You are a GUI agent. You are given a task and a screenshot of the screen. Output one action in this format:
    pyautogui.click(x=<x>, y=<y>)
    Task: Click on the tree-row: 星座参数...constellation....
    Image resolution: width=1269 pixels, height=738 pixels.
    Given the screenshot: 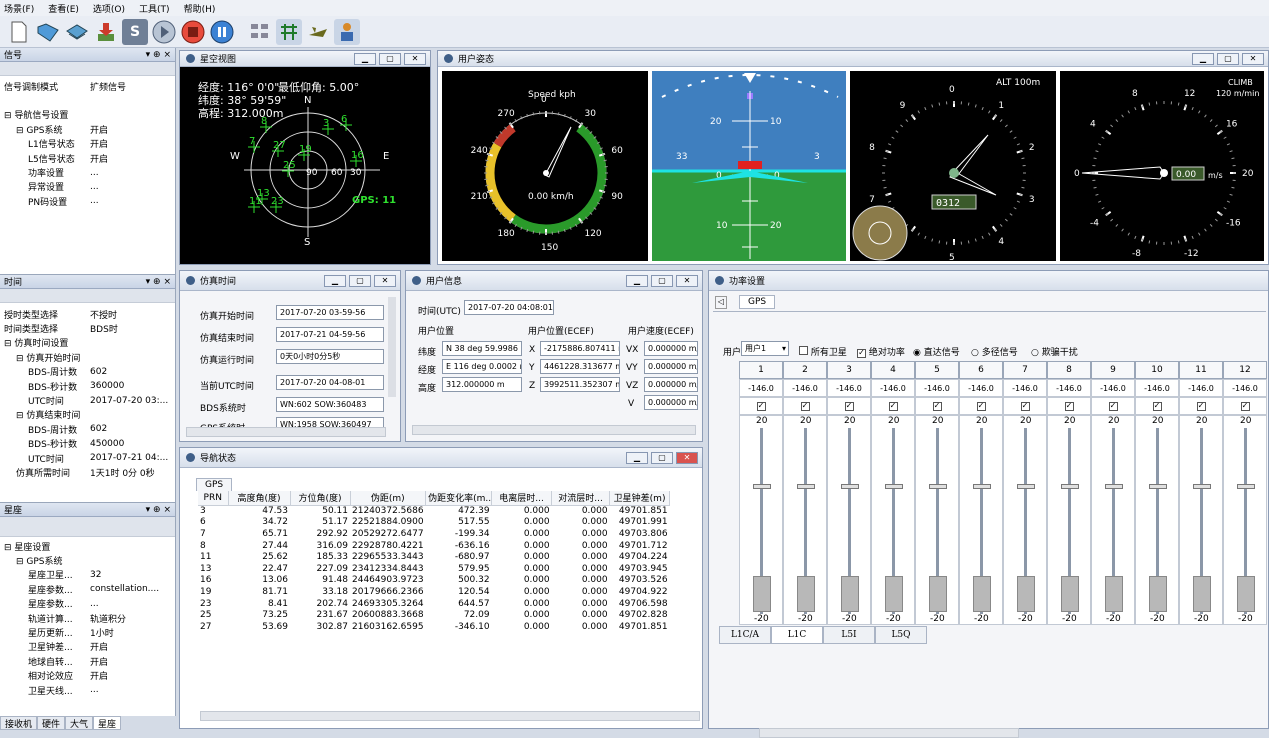 What is the action you would take?
    pyautogui.click(x=87, y=589)
    